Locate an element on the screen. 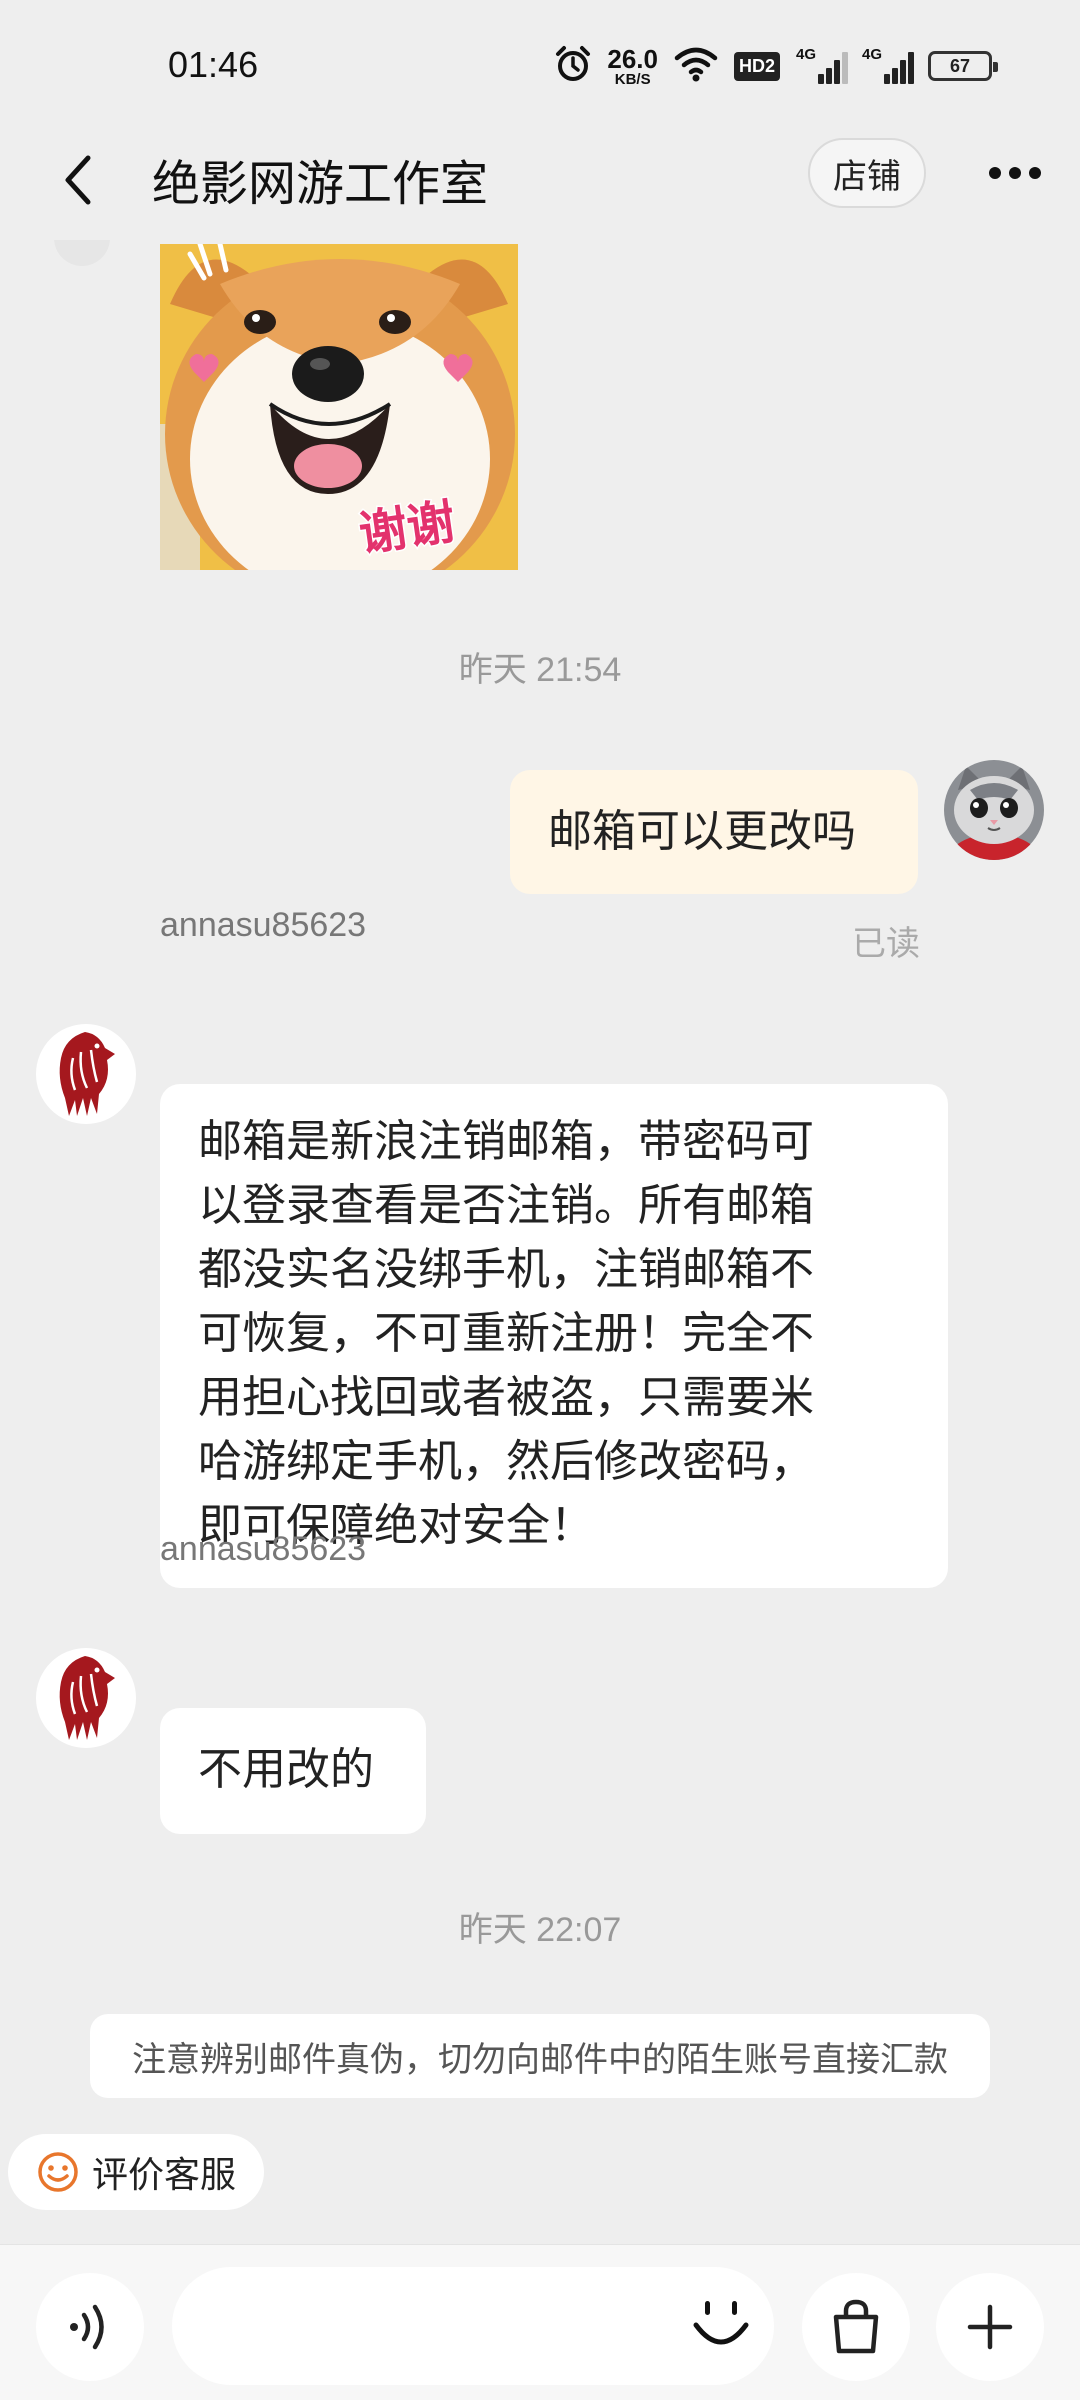 This screenshot has height=2400, width=1080. status-bar: 01:46 26.0 KB/S HD2 4G 4G 67 is located at coordinates (540, 65).